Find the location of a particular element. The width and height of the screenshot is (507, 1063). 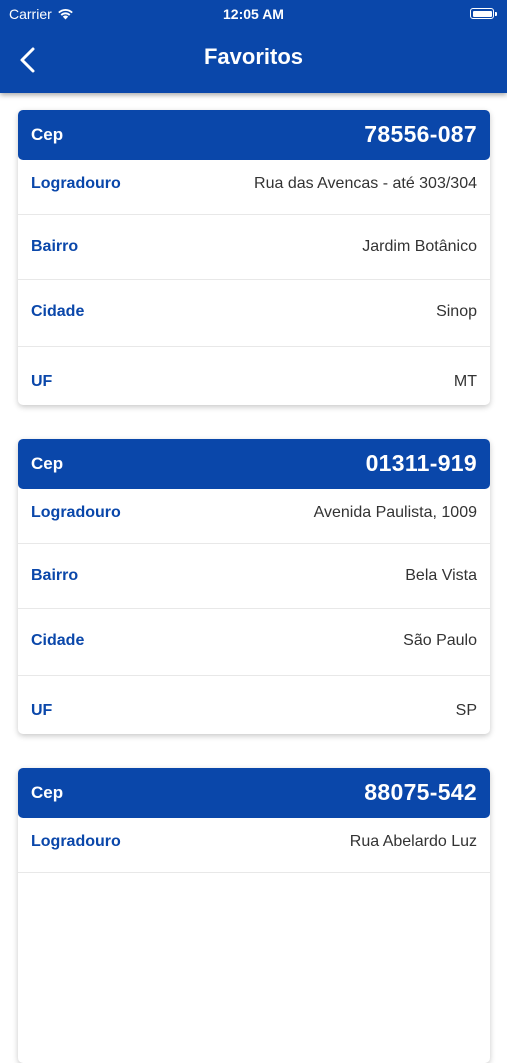

cep-value: 88075-542 is located at coordinates (420, 792).